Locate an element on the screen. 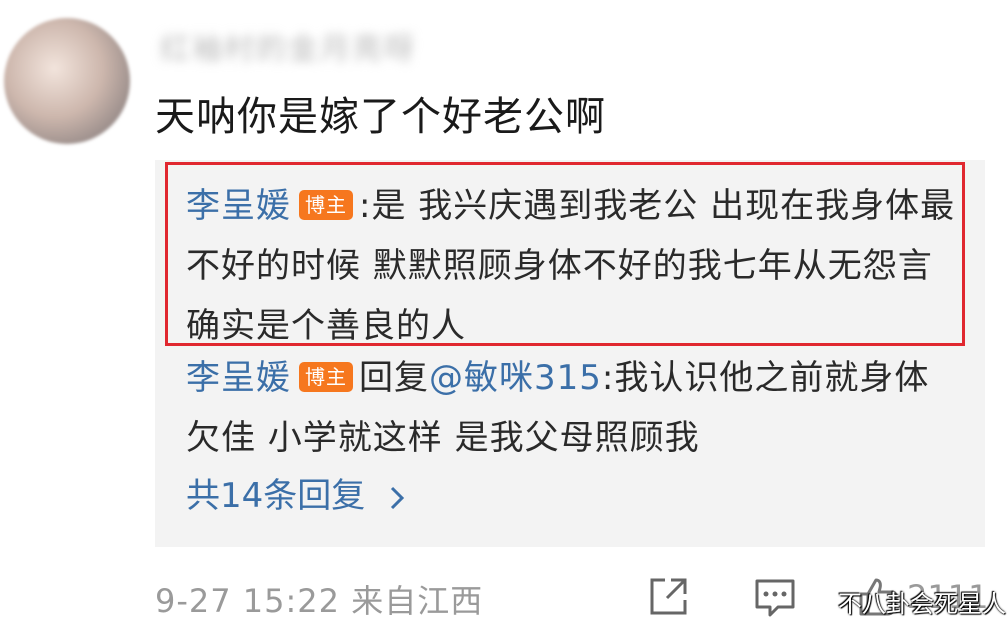 The width and height of the screenshot is (1008, 625). comment-icon is located at coordinates (775, 597).